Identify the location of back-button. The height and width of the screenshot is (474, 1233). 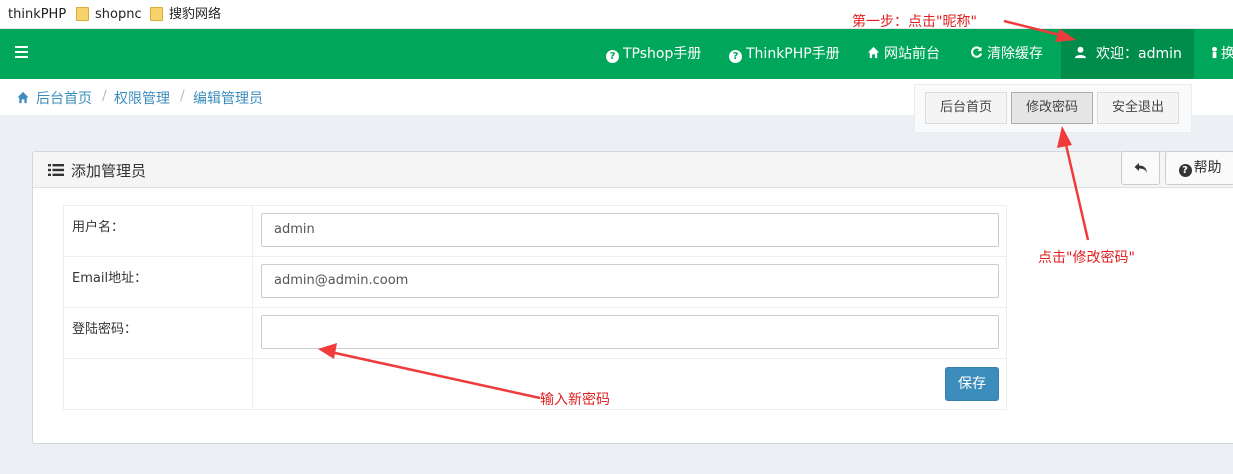
(1140, 168).